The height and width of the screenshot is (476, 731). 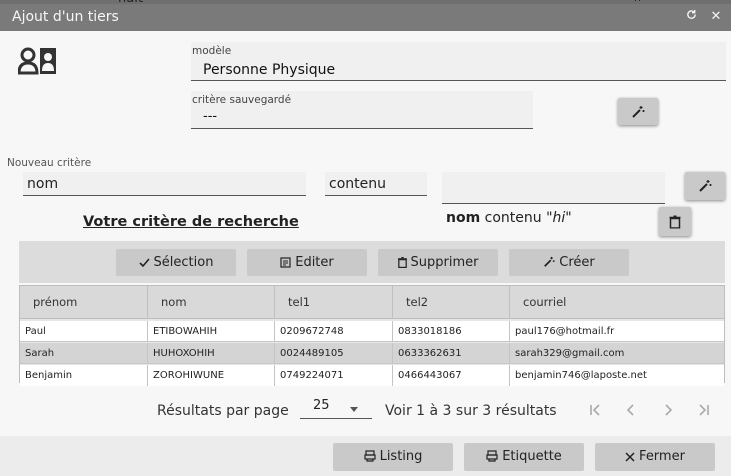 I want to click on table-action-bar: Sélection Editer Supprimer Créer, so click(x=372, y=262).